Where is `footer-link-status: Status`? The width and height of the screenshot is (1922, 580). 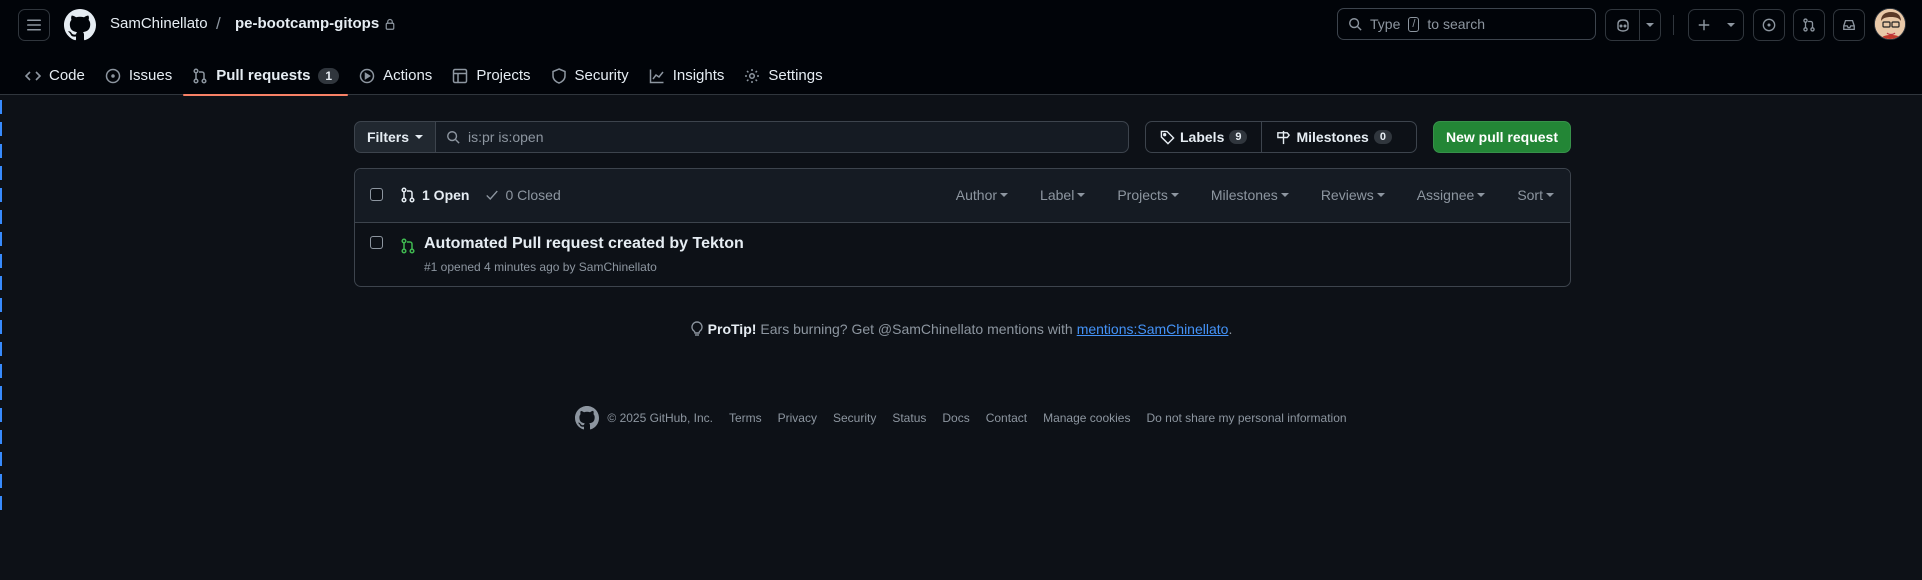 footer-link-status: Status is located at coordinates (909, 418).